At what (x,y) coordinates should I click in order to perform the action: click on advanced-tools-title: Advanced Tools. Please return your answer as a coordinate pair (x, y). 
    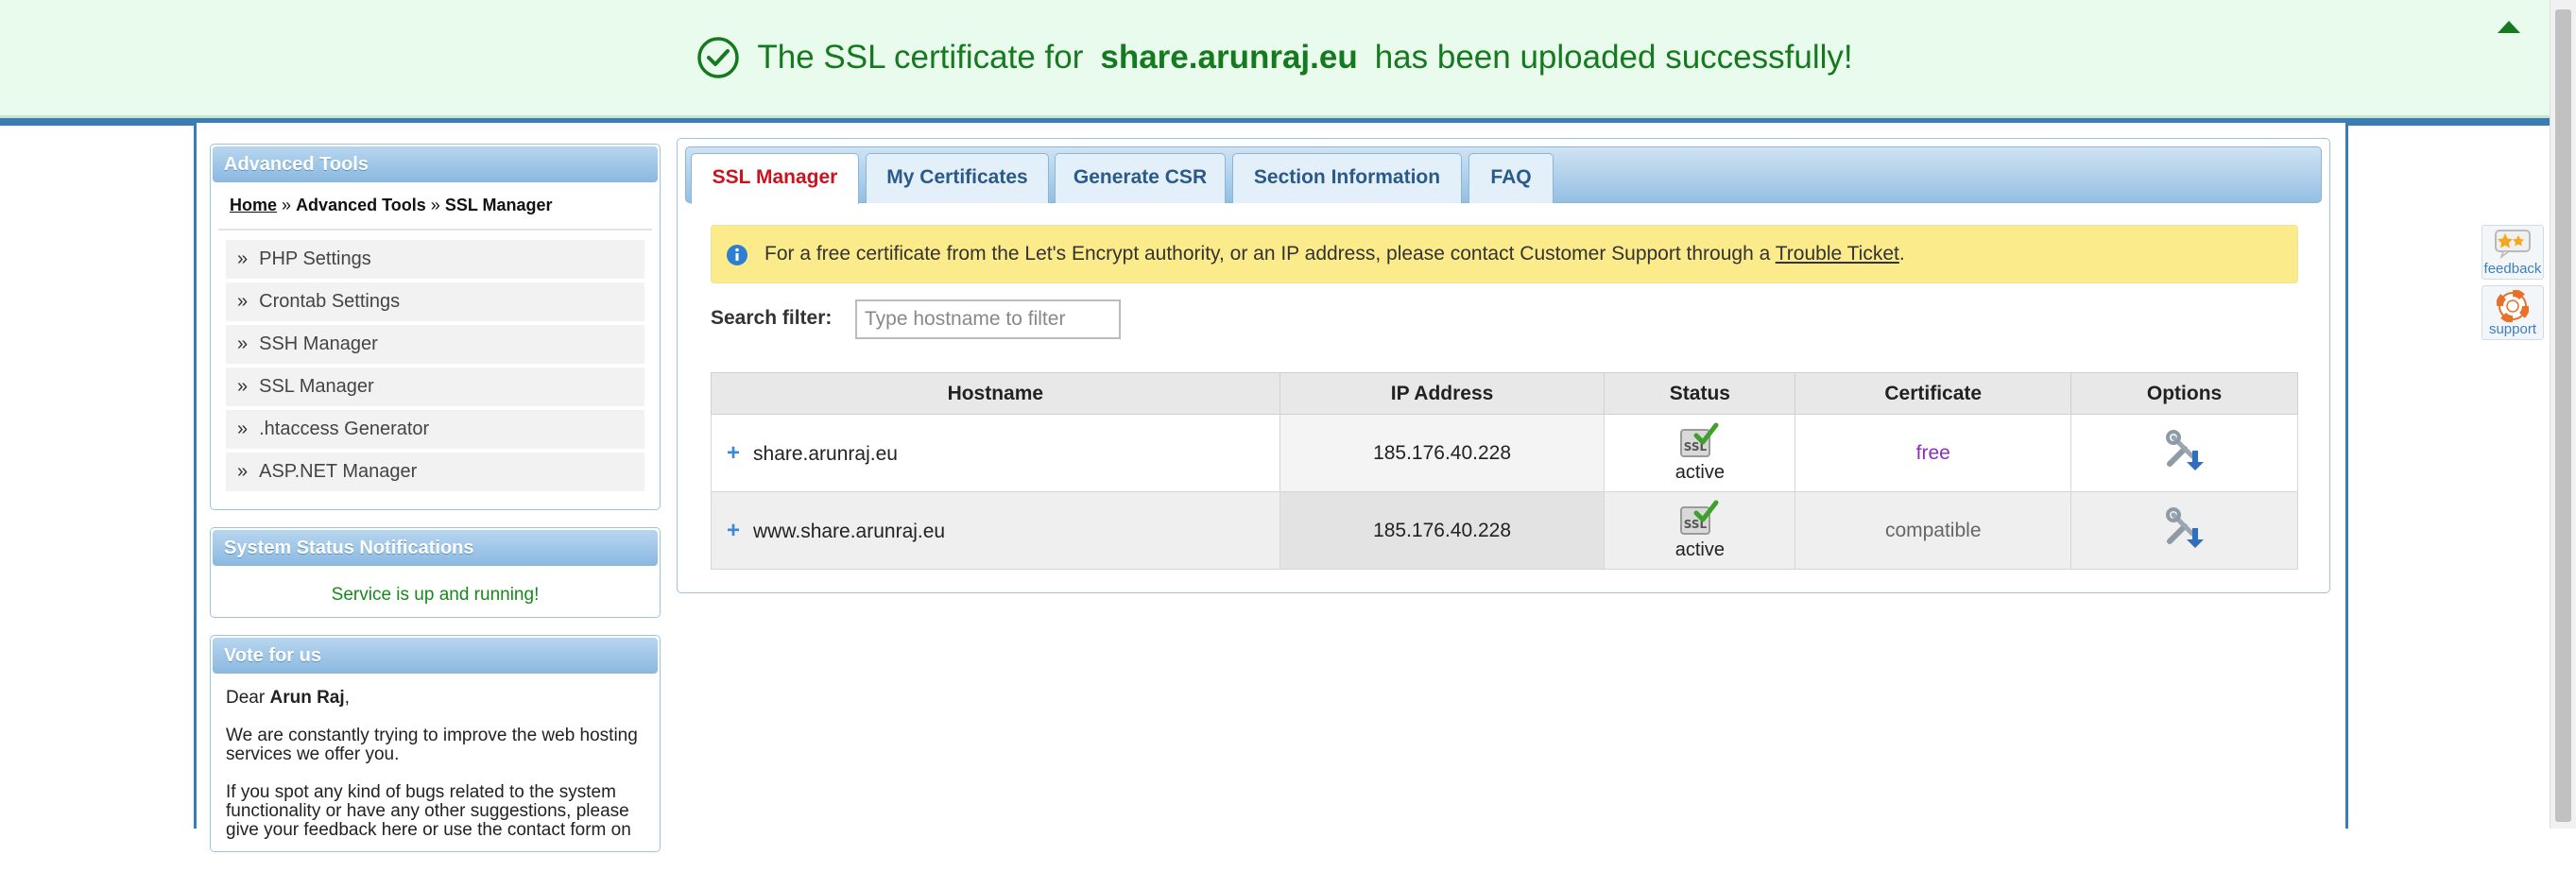
    Looking at the image, I should click on (435, 164).